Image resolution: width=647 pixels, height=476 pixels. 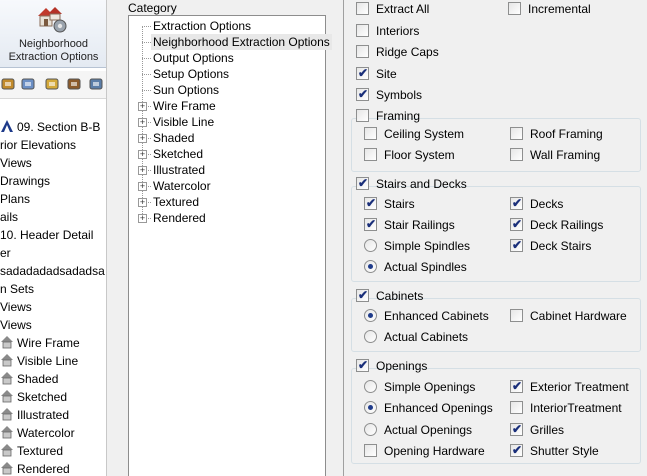 I want to click on option-label: Openings, so click(x=402, y=366).